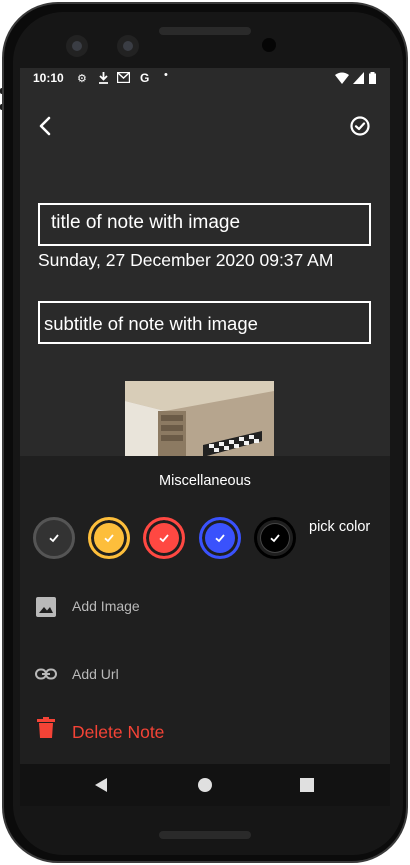  I want to click on note-date: Sunday, 27 December 2020 09:37 AM, so click(186, 260).